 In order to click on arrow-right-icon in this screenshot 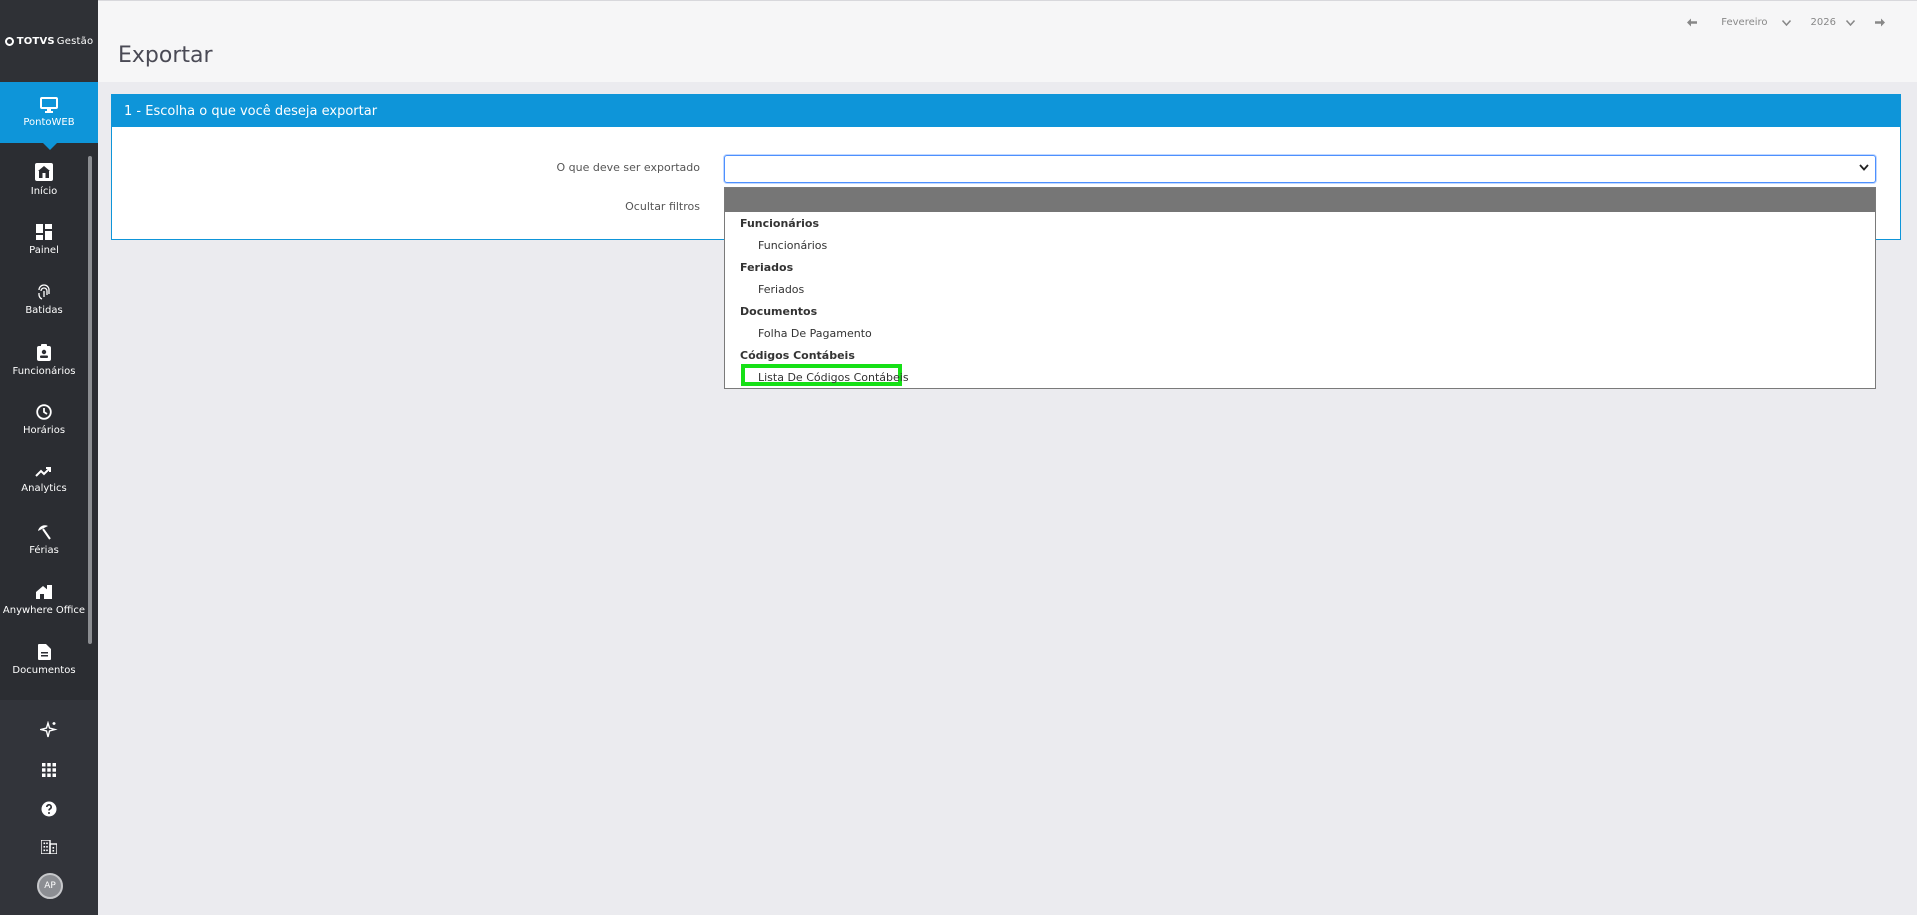, I will do `click(1880, 22)`.